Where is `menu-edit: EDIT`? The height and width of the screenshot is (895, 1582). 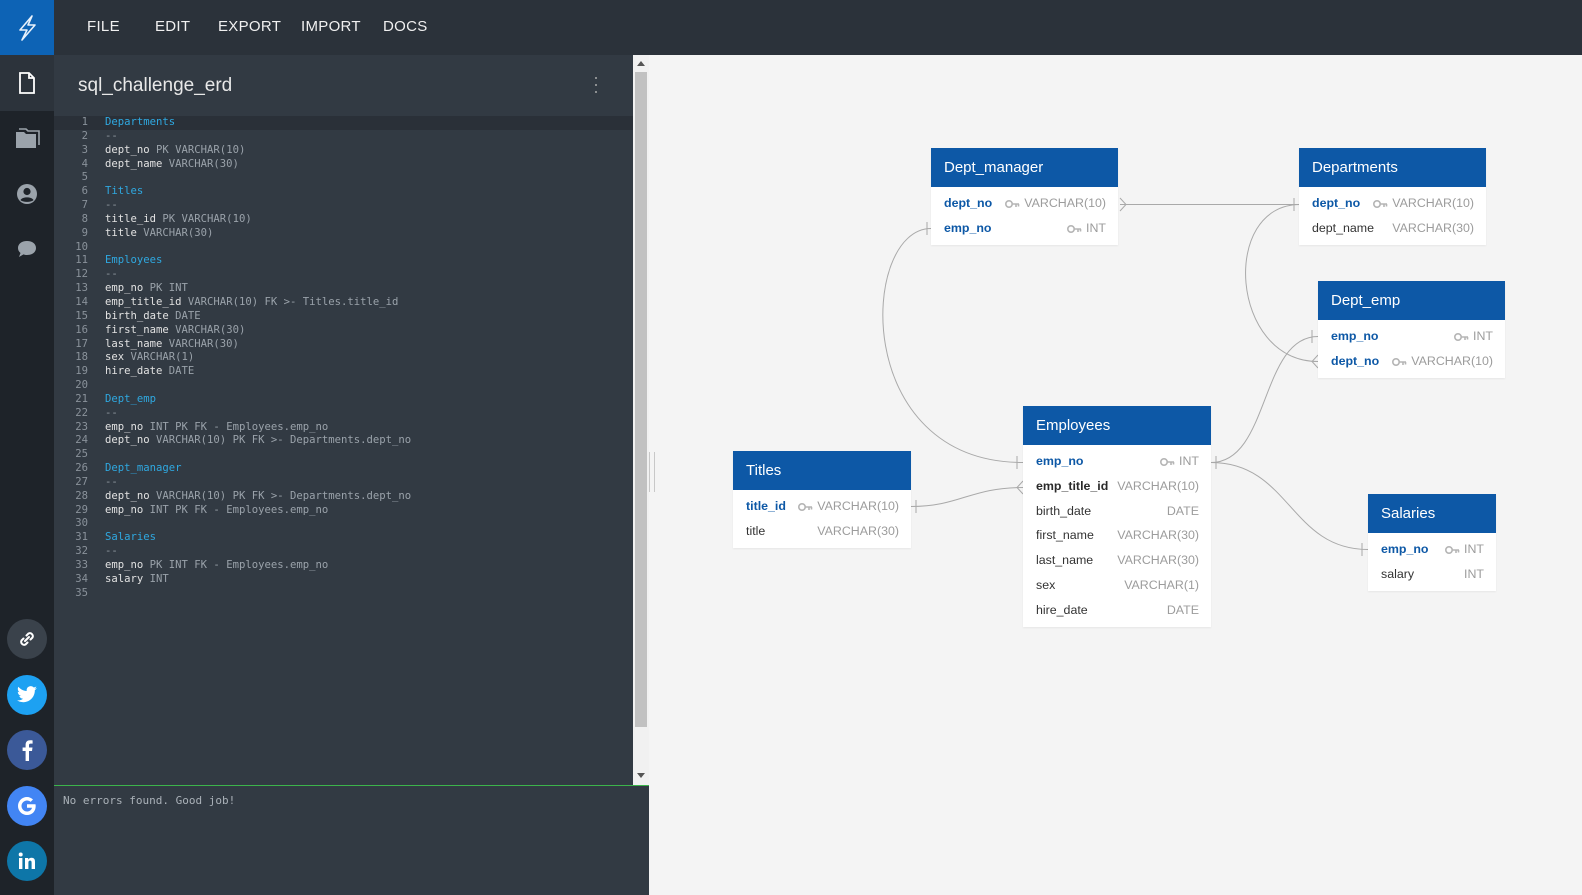
menu-edit: EDIT is located at coordinates (172, 26).